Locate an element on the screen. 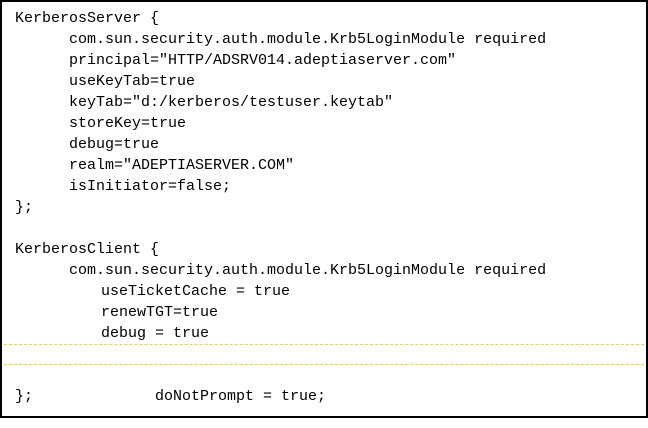 The height and width of the screenshot is (428, 648). server-block-open: KerberosServer { is located at coordinates (87, 18).